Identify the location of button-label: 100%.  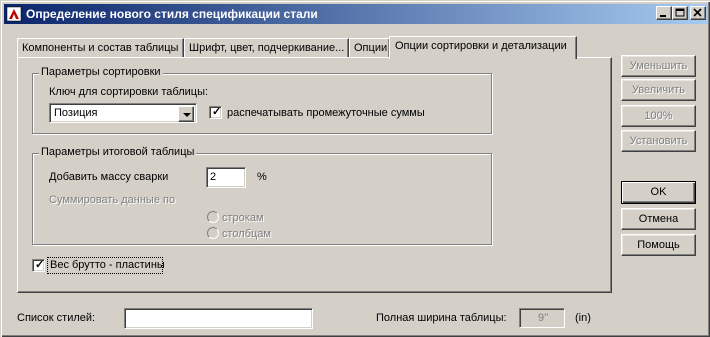
(658, 116).